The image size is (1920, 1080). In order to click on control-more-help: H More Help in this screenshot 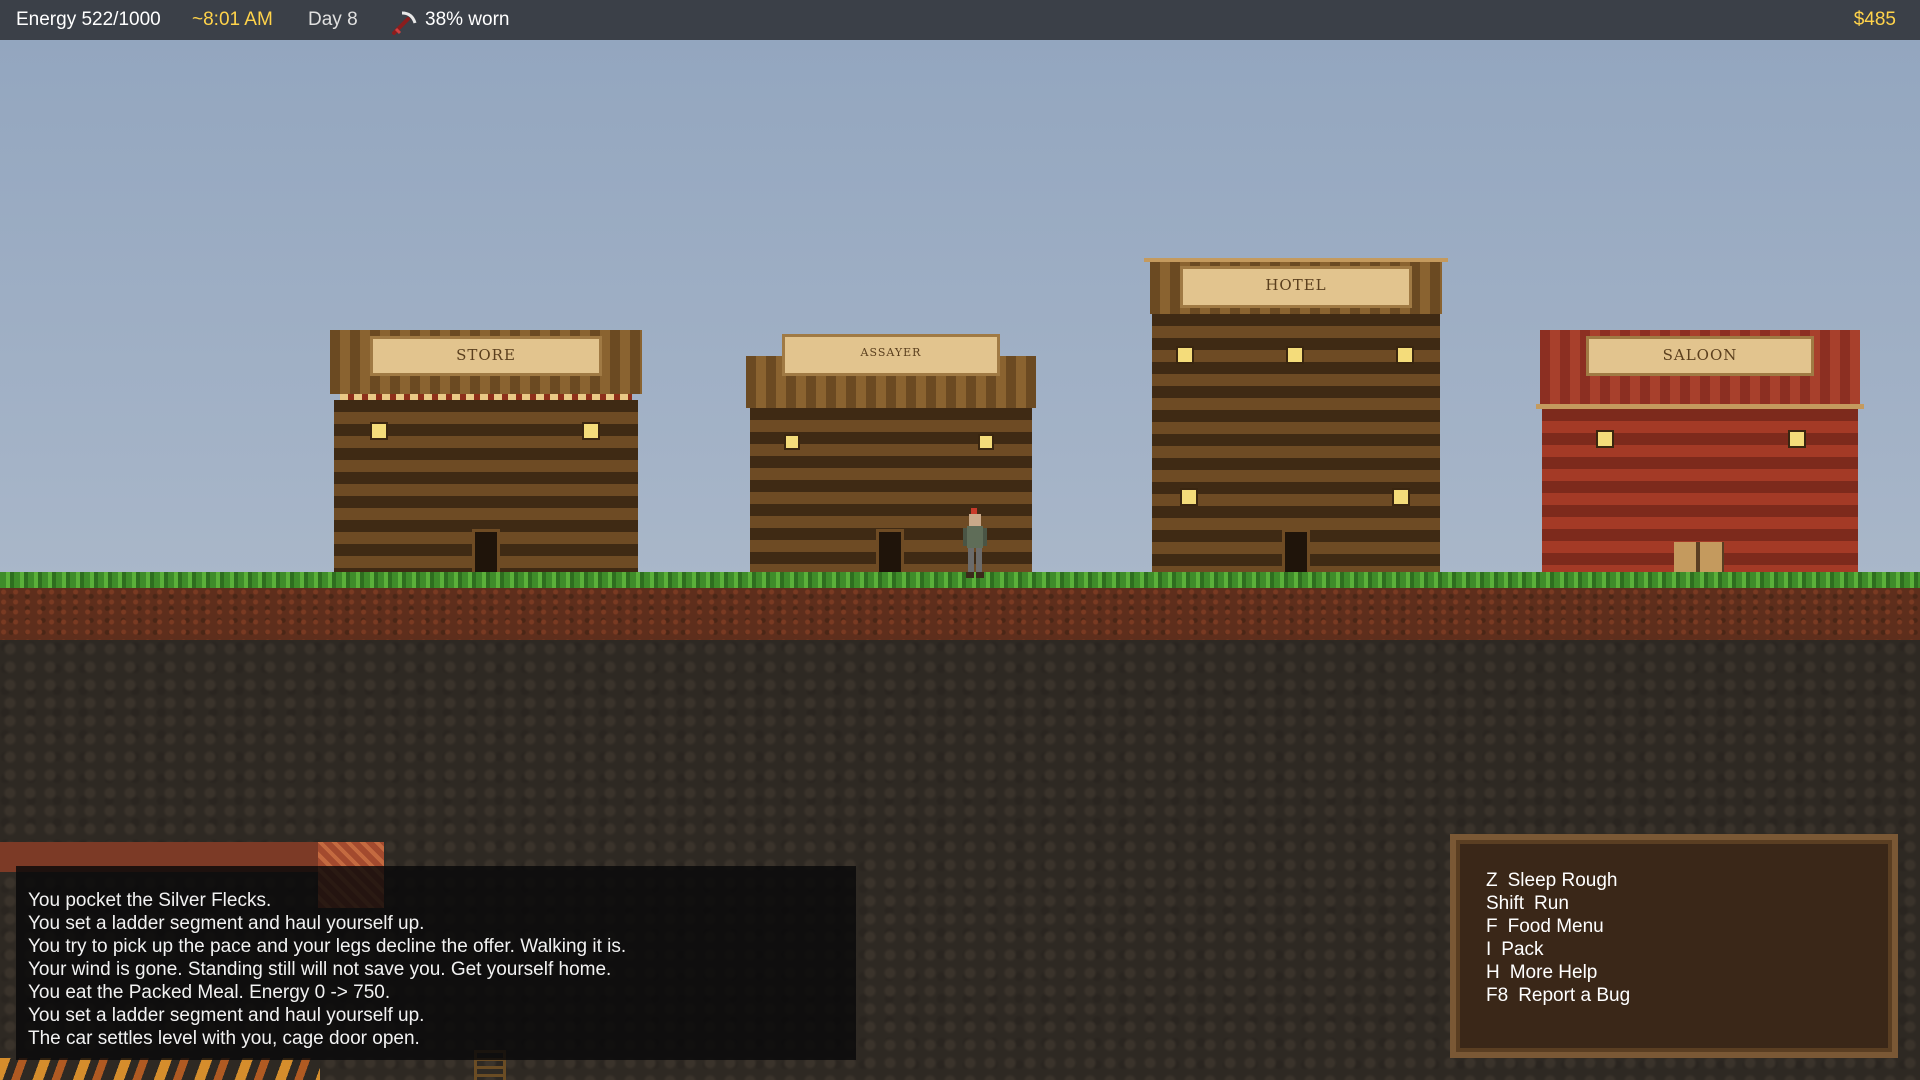, I will do `click(1541, 973)`.